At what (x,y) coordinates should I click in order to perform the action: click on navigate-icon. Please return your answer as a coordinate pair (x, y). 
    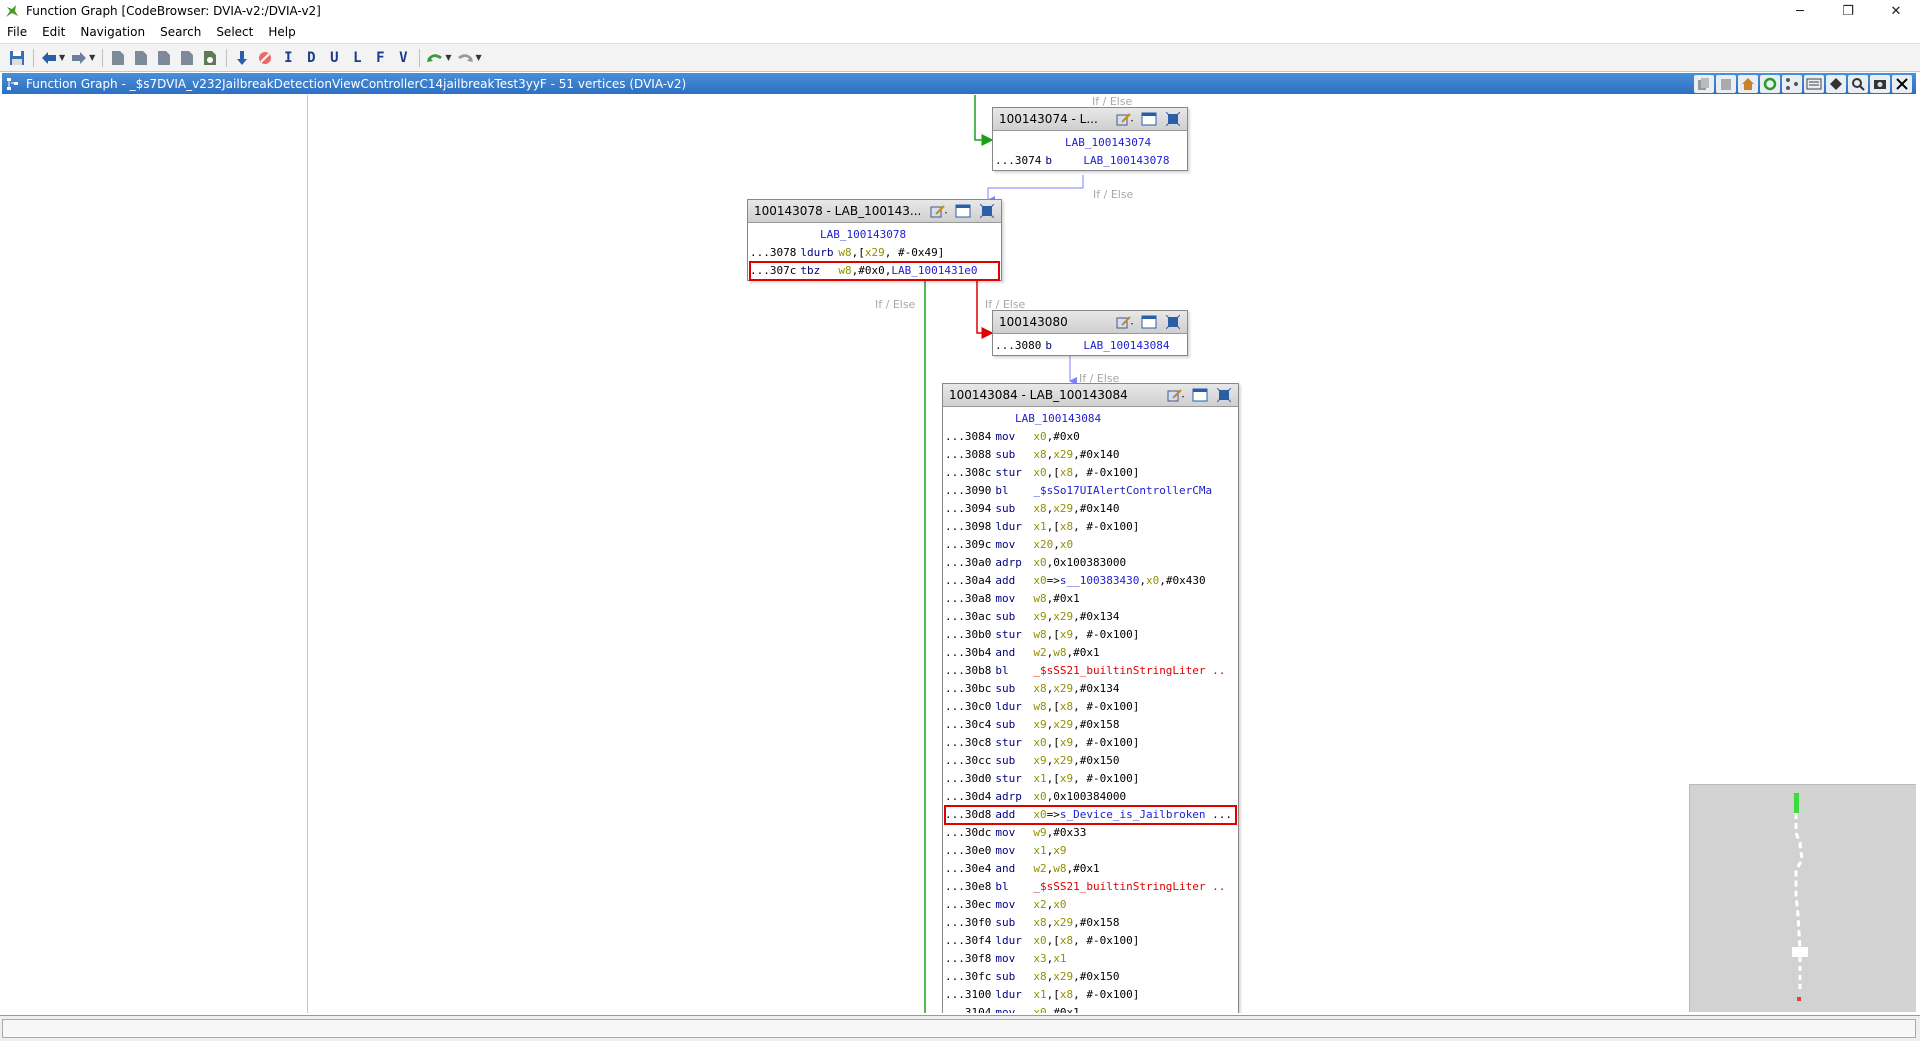
    Looking at the image, I should click on (1836, 83).